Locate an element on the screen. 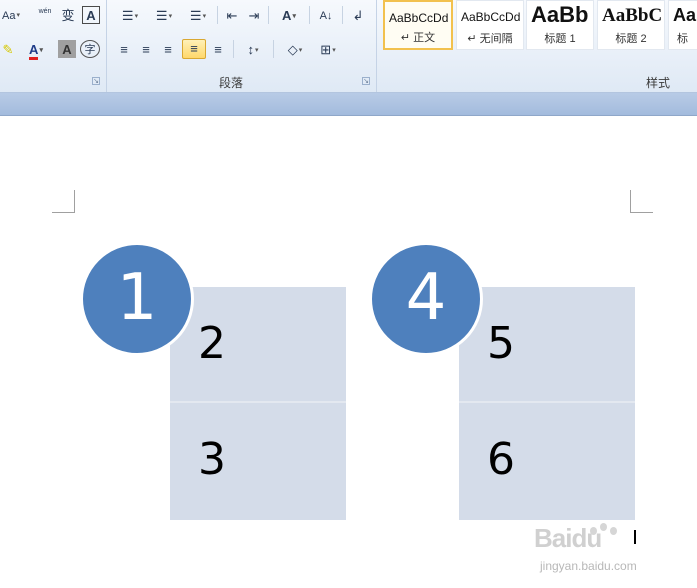 Image resolution: width=697 pixels, height=588 pixels. style-title: Aa 标 is located at coordinates (682, 25).